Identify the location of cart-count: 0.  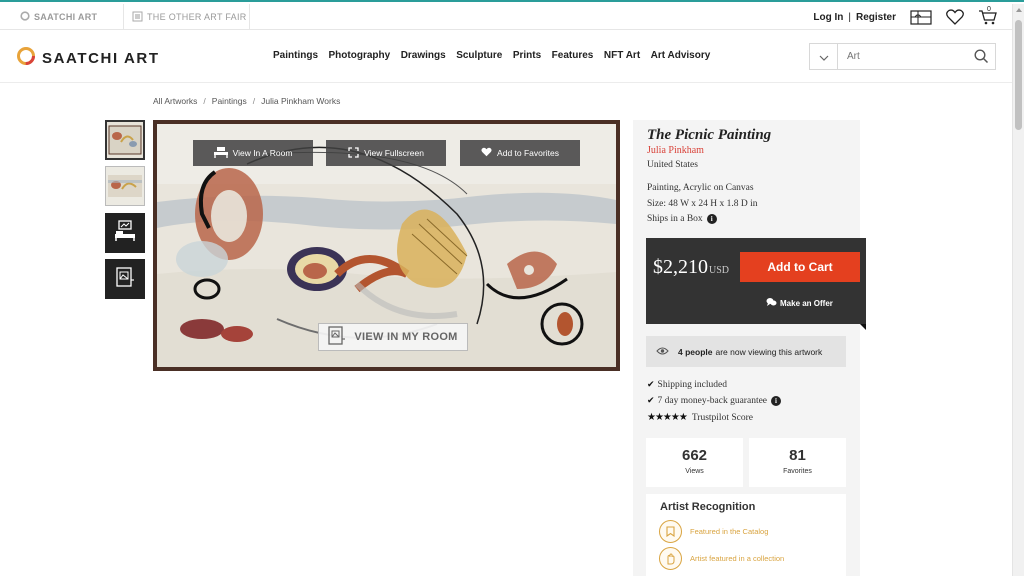
(989, 9).